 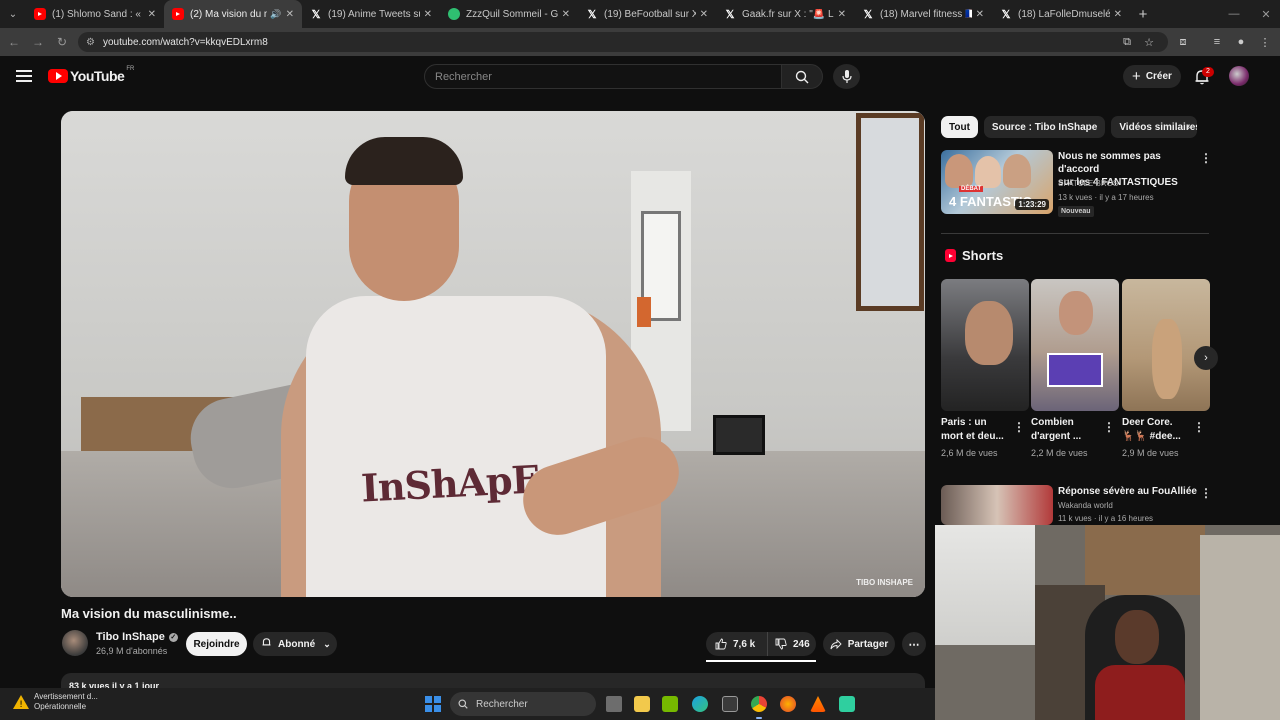 I want to click on browser-tab: ZzzQuil Sommeil - Gomm ✕, so click(x=509, y=14).